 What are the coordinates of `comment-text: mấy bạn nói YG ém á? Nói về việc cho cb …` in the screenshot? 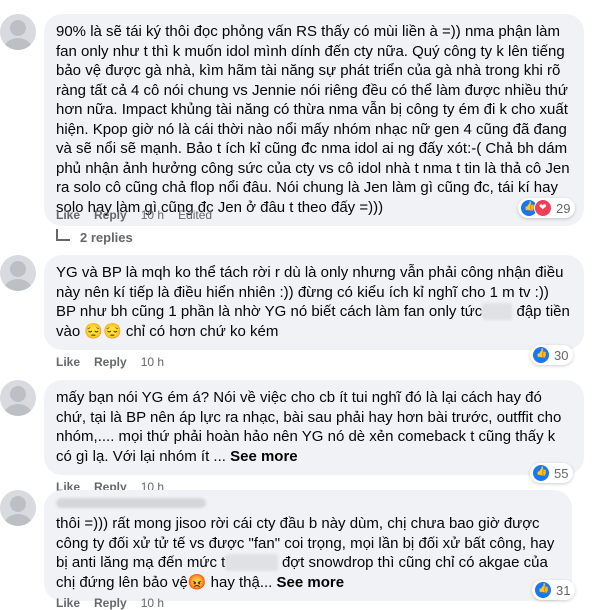 It's located at (309, 427).